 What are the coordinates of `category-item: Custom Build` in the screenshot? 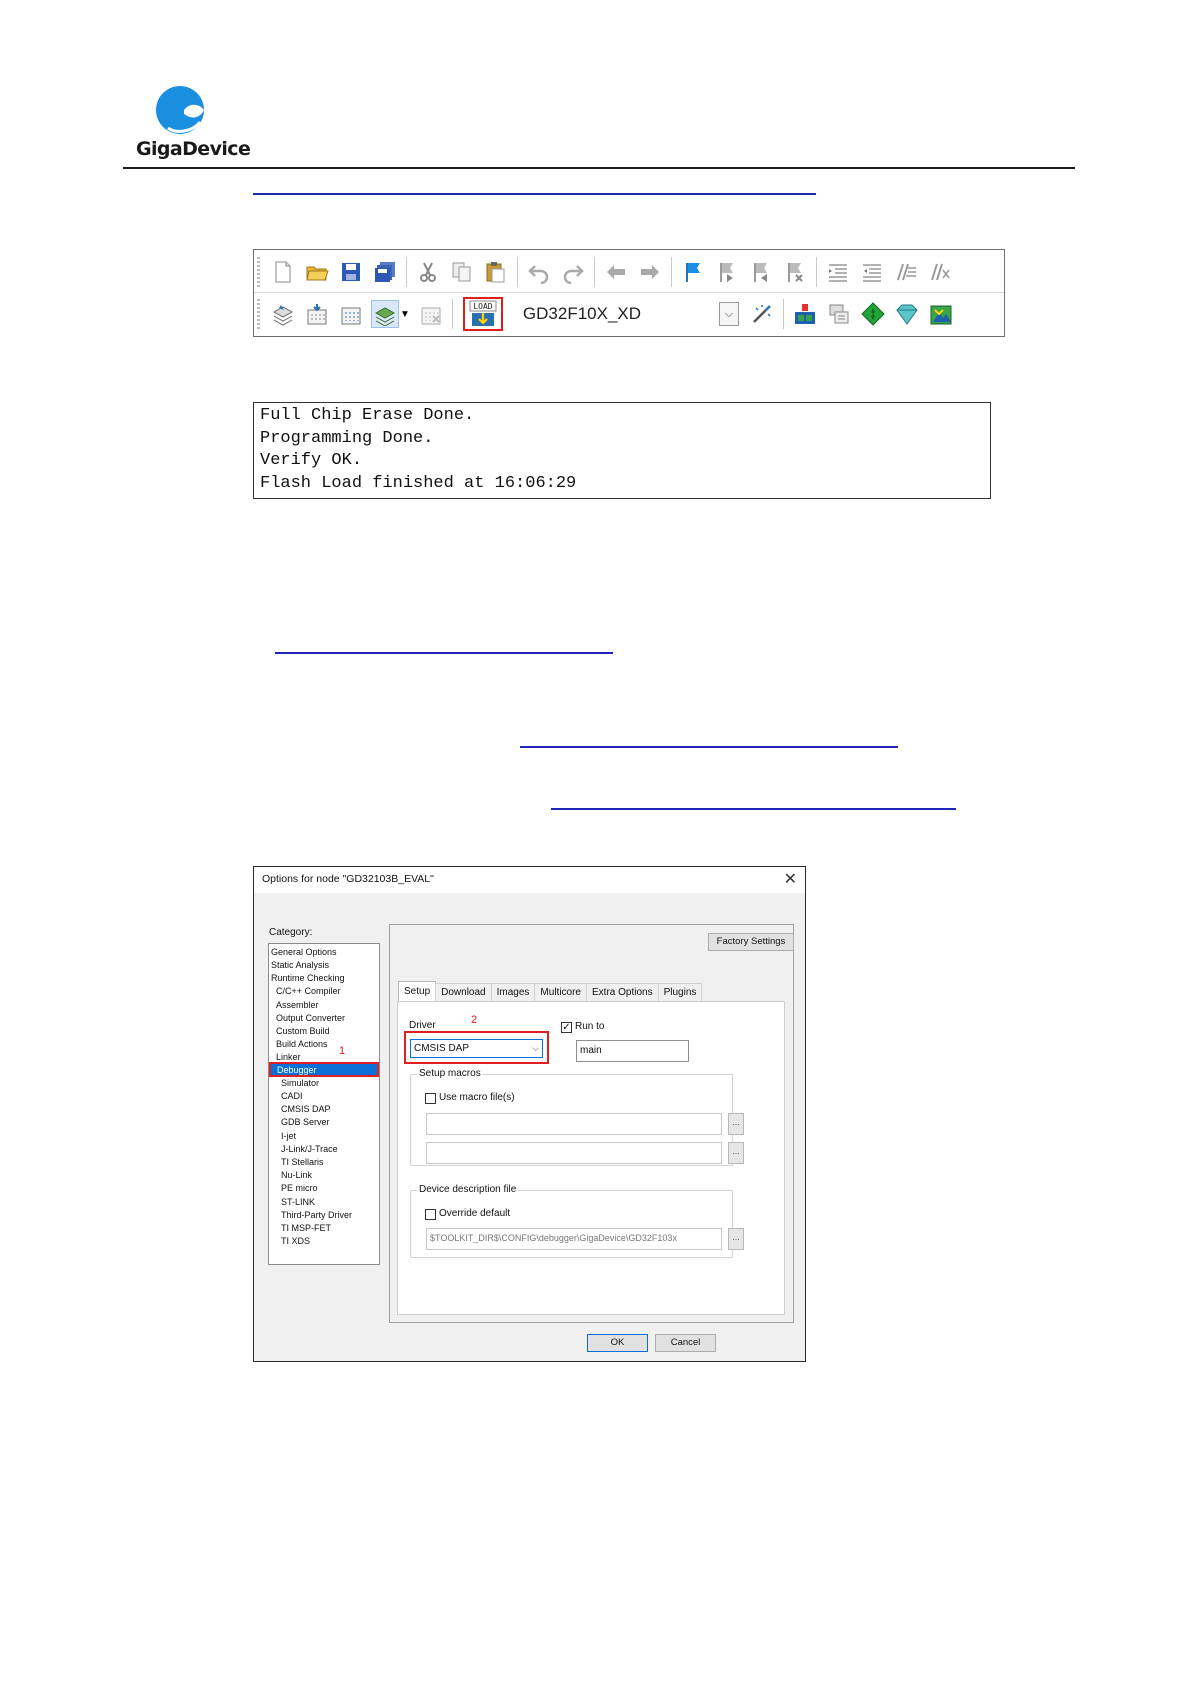 It's located at (303, 1031).